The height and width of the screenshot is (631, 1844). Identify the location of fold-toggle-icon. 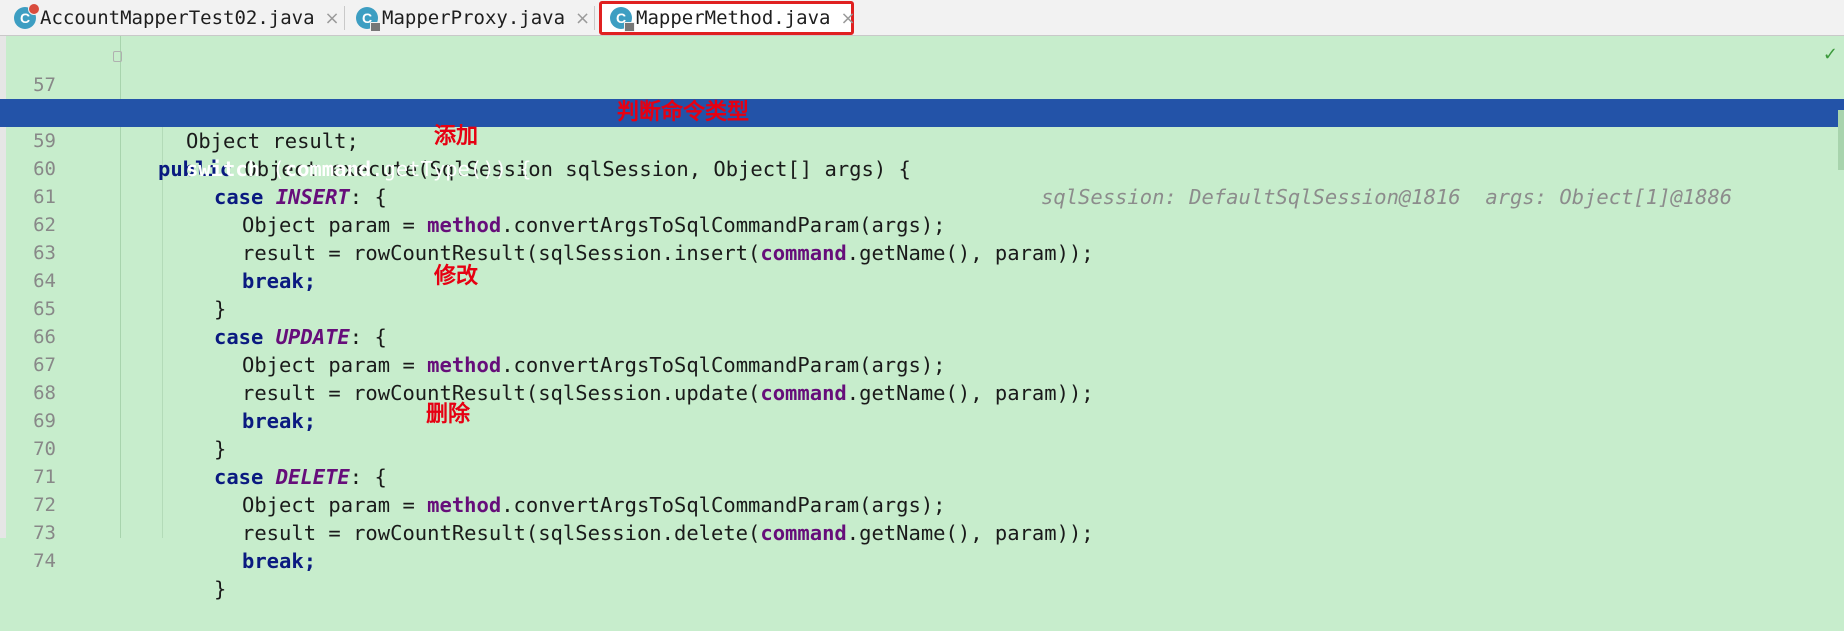
(117, 56).